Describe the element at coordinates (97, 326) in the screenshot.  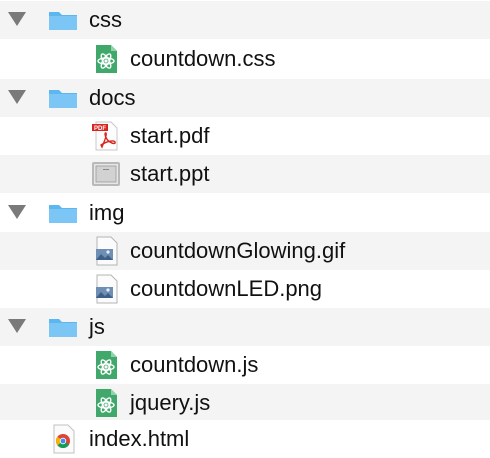
I see `tree-item-label: js` at that location.